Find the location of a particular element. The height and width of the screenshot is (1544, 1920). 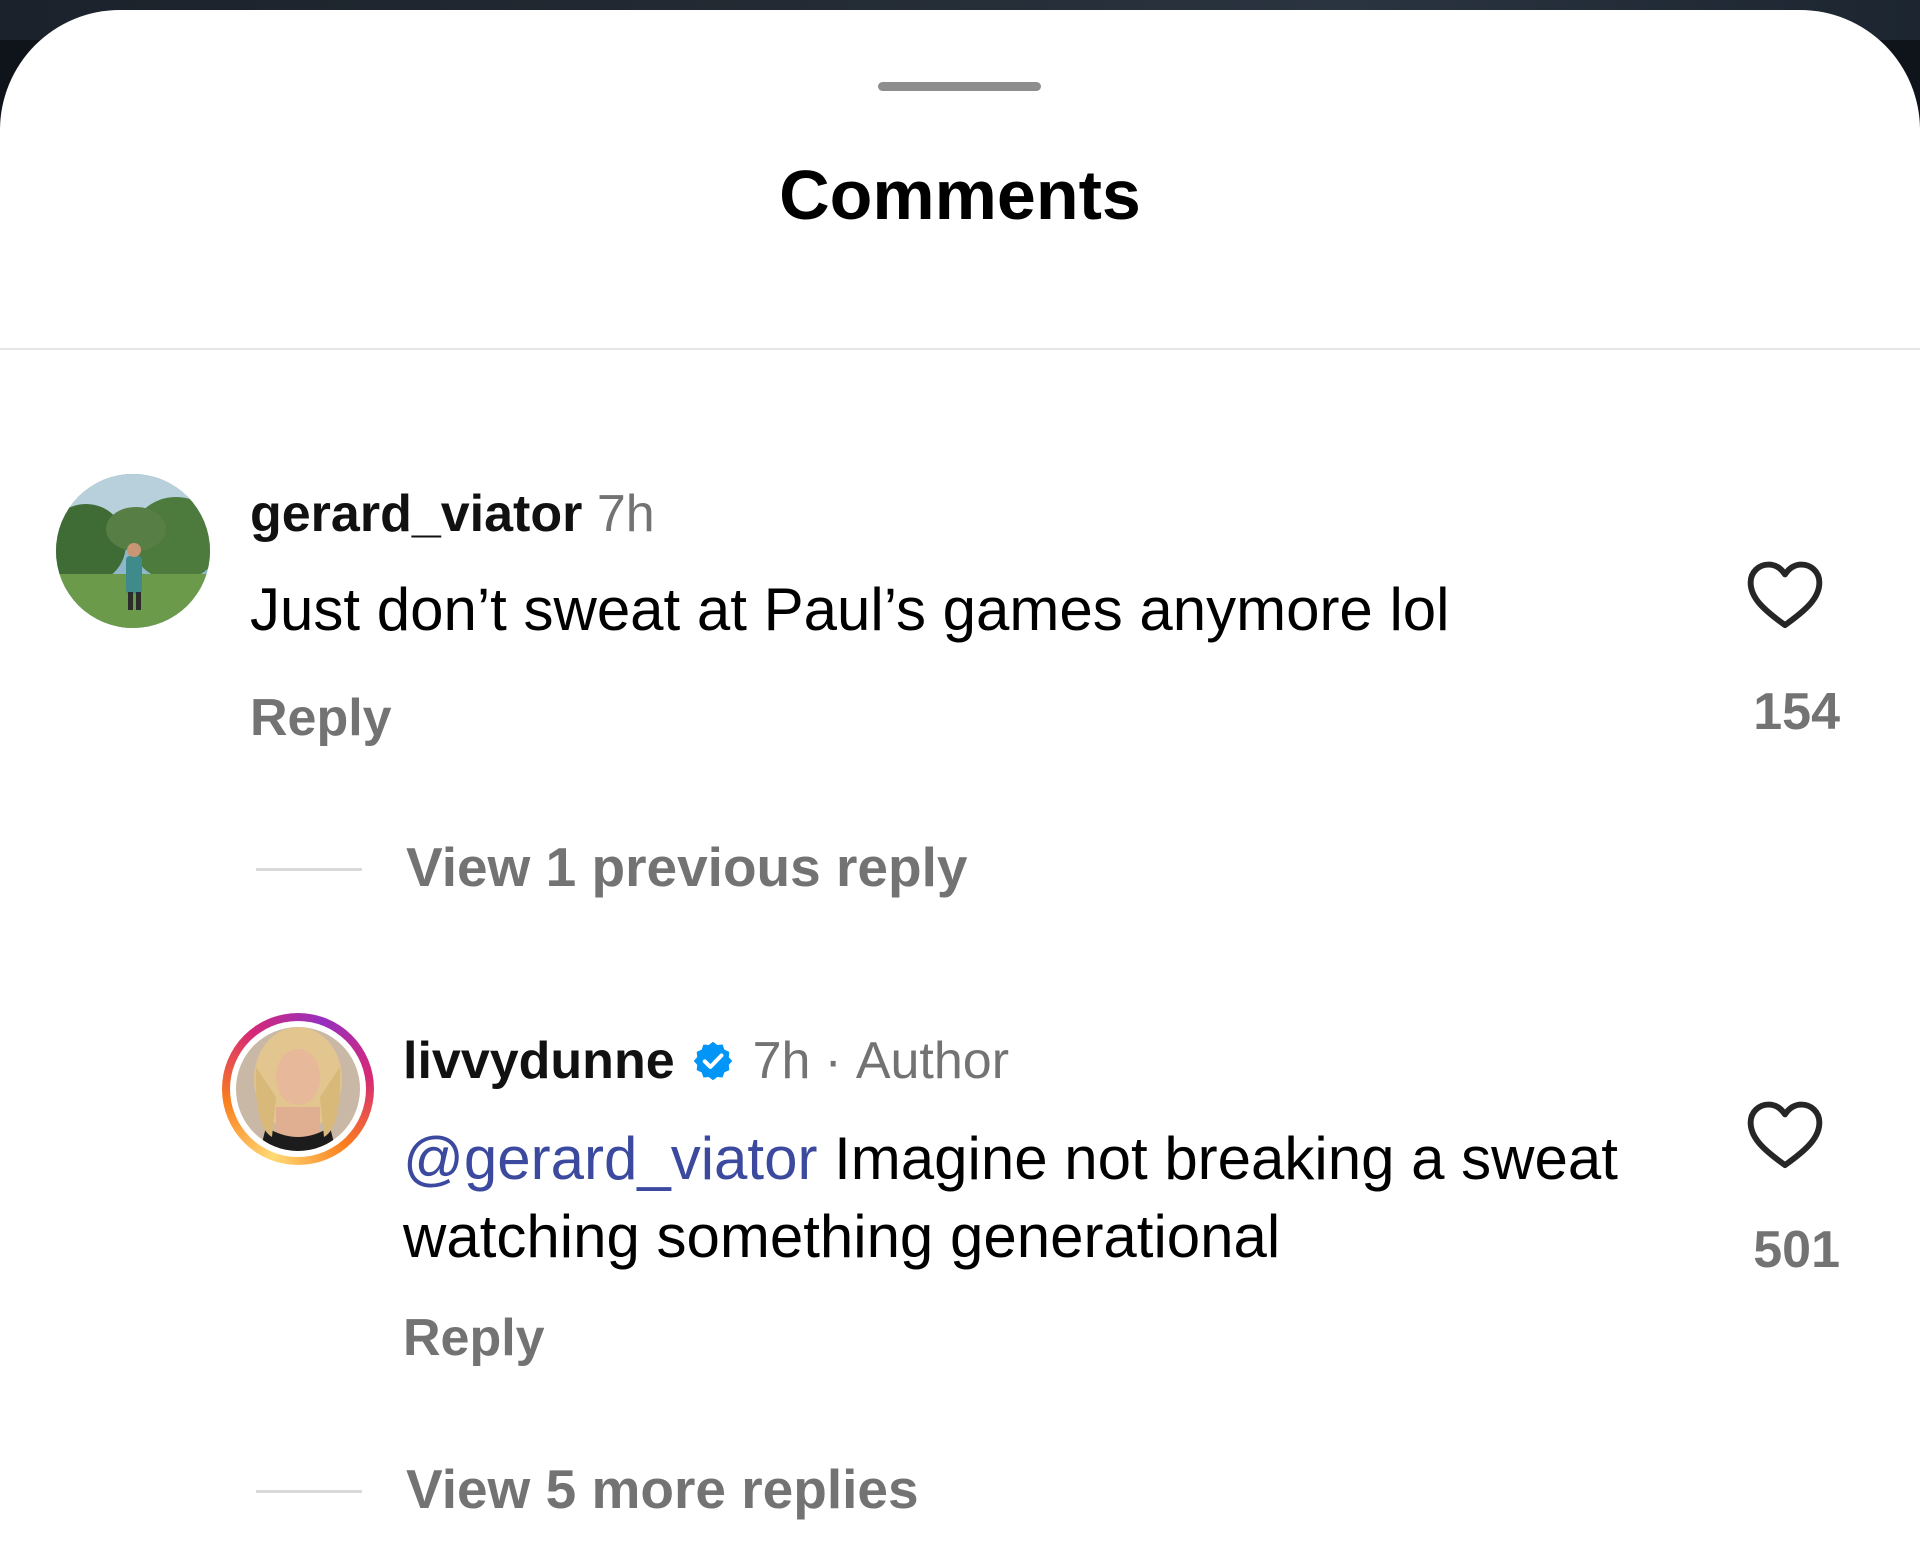

like-count: 501 is located at coordinates (1796, 1250).